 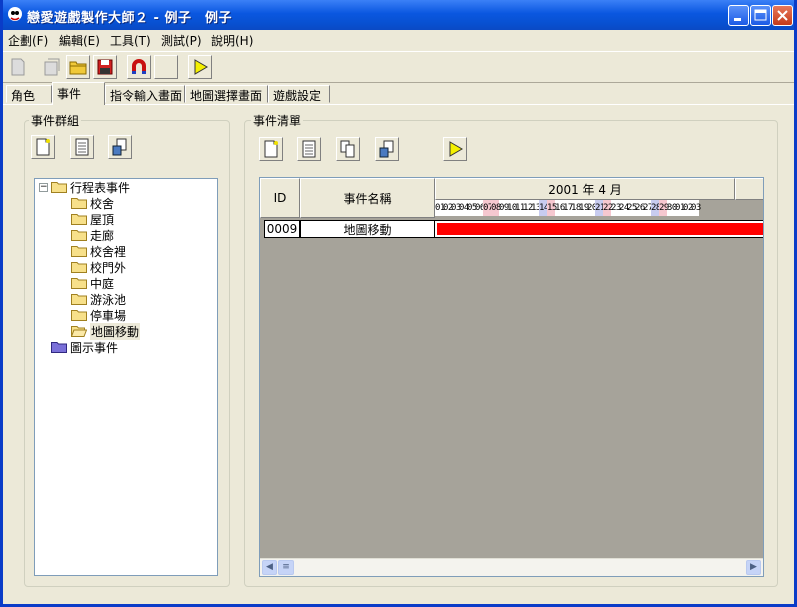 I want to click on close-icon, so click(x=782, y=15).